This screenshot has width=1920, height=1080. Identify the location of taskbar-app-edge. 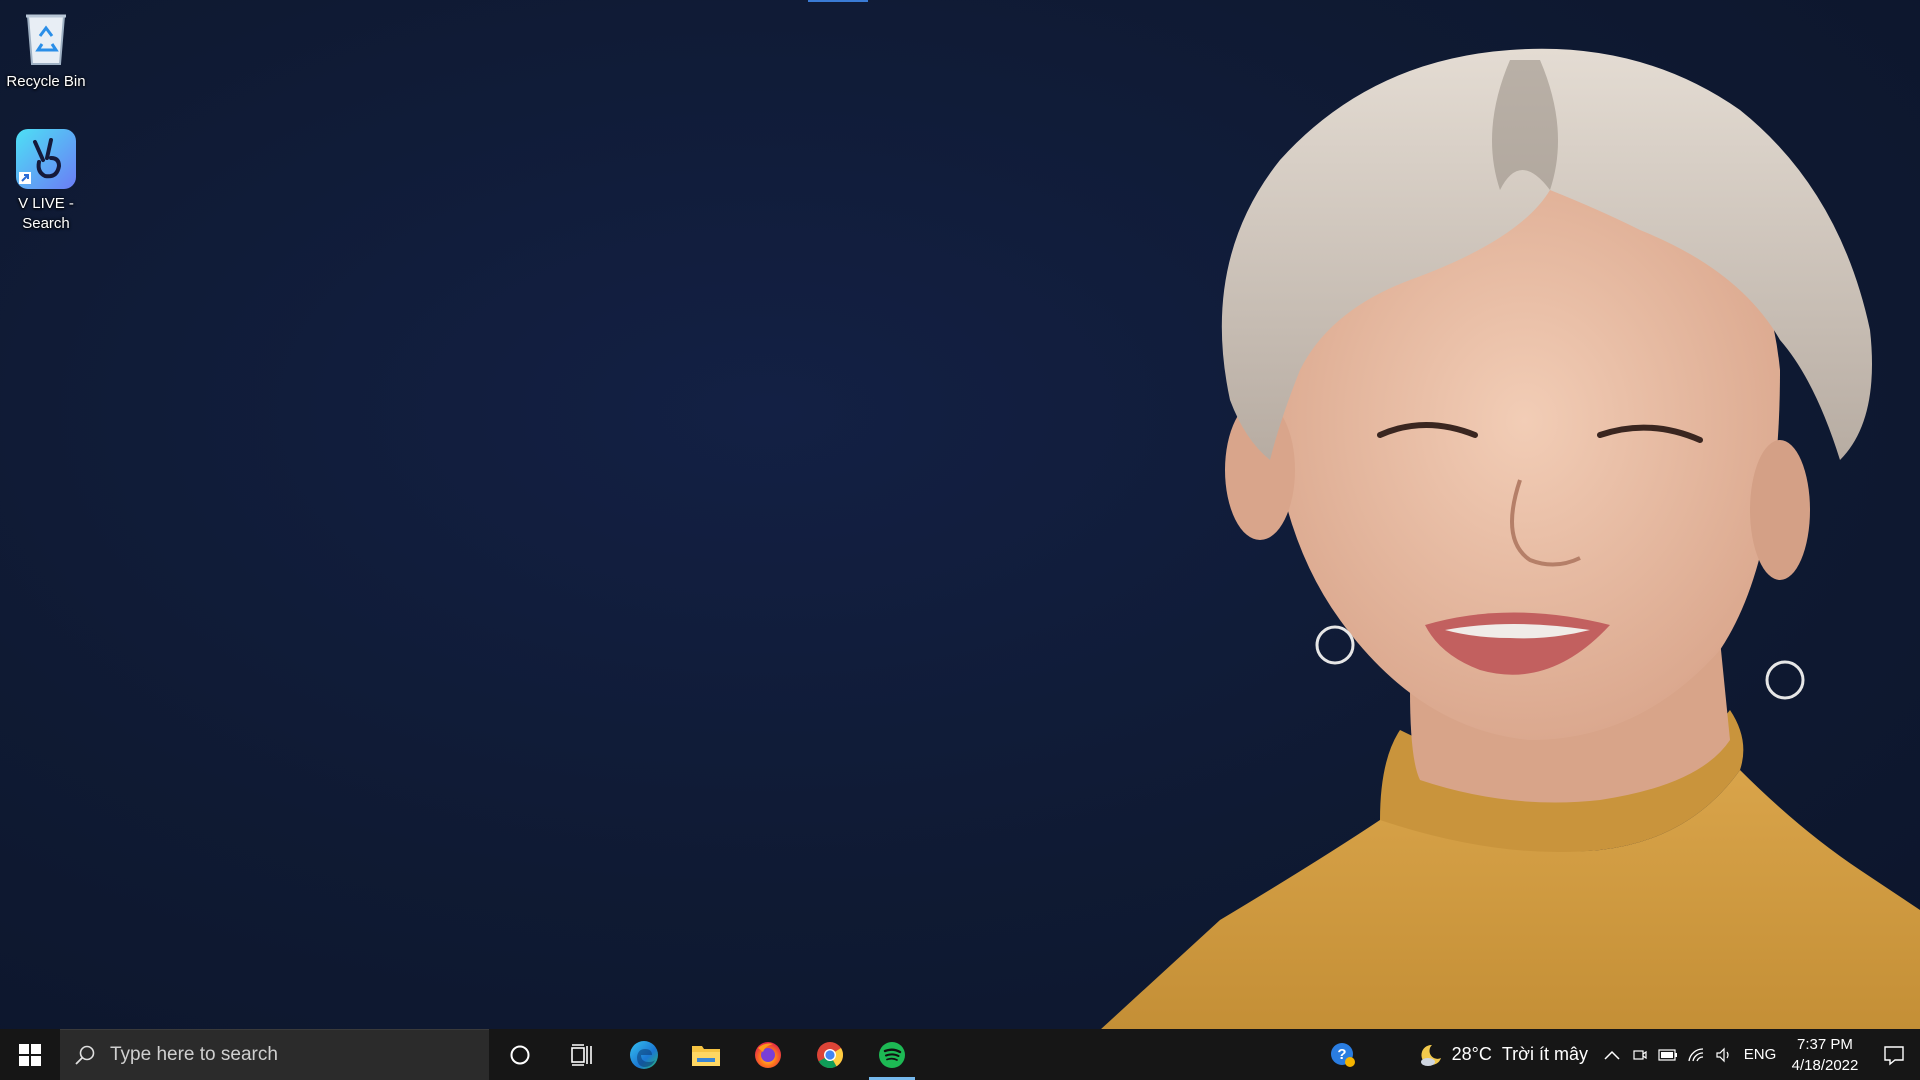
(644, 1054).